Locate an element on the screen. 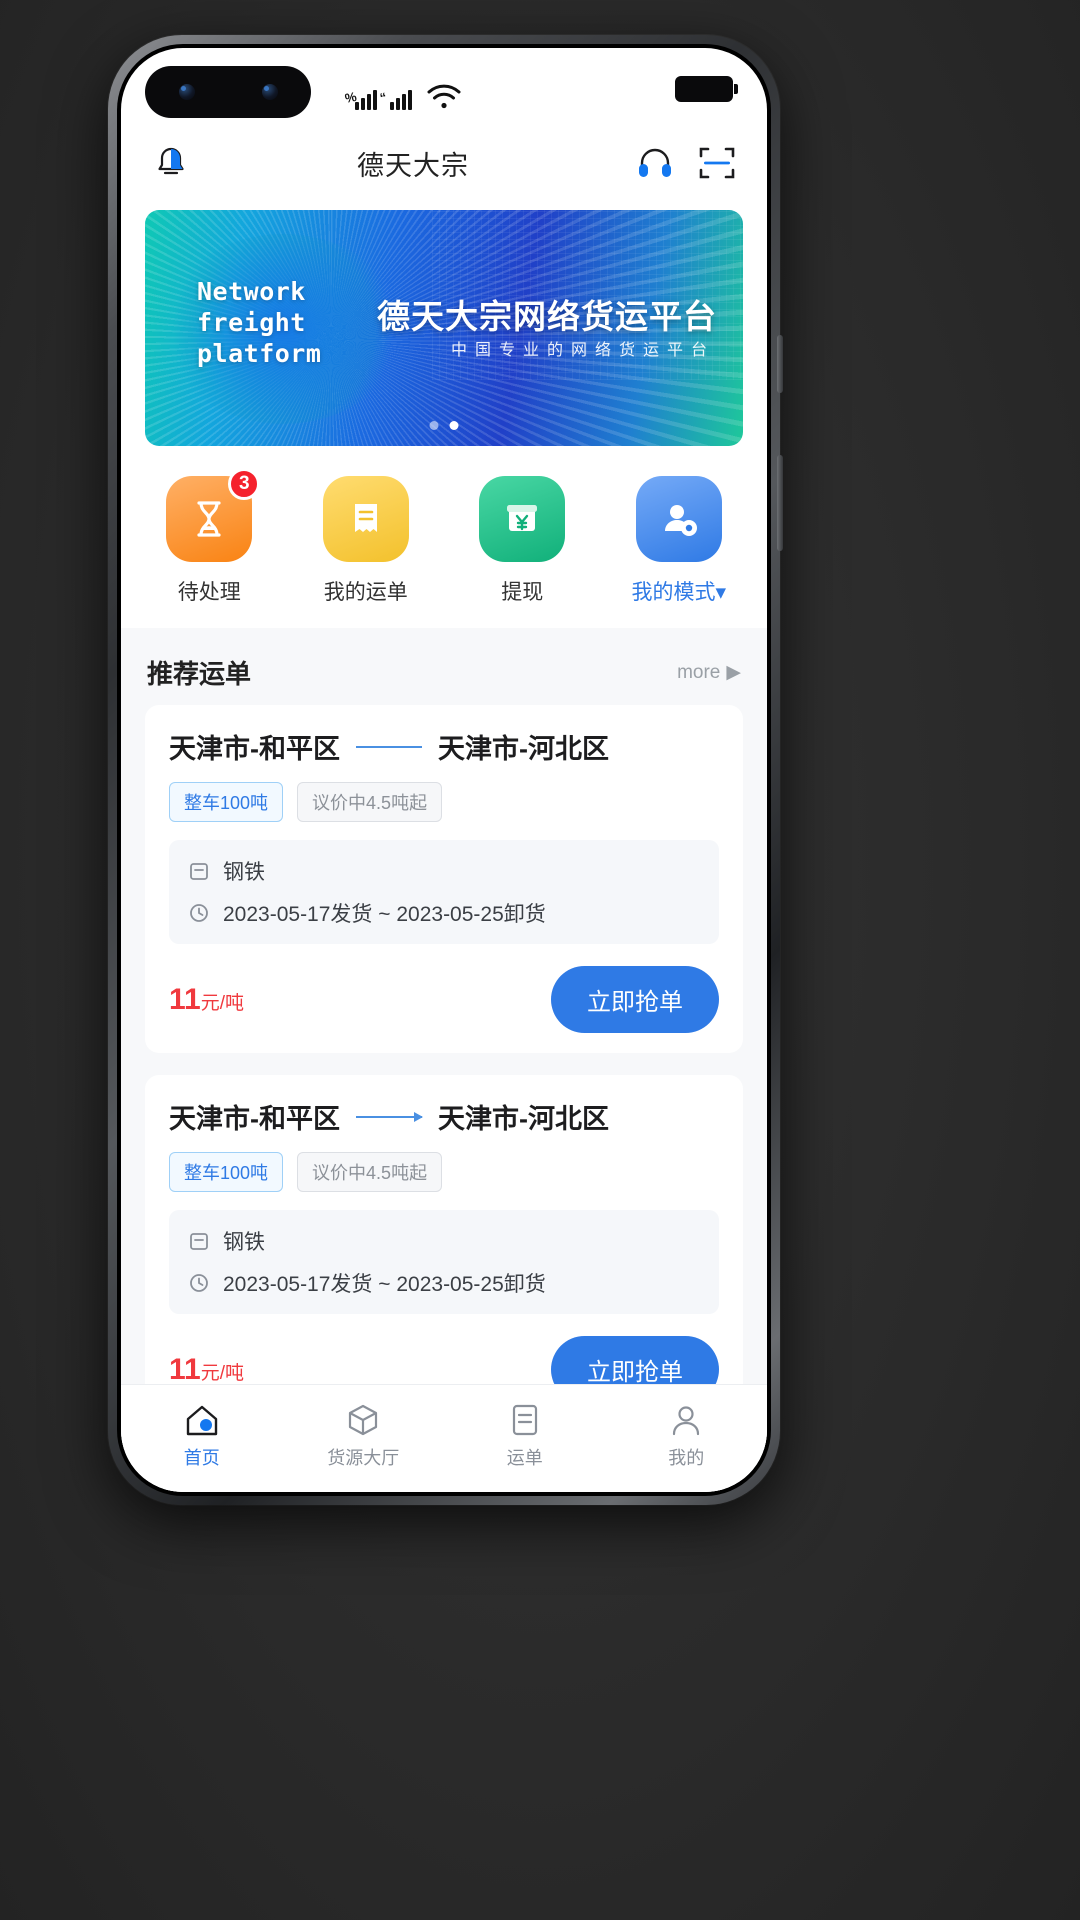  tab-label: 运单 is located at coordinates (524, 1457).